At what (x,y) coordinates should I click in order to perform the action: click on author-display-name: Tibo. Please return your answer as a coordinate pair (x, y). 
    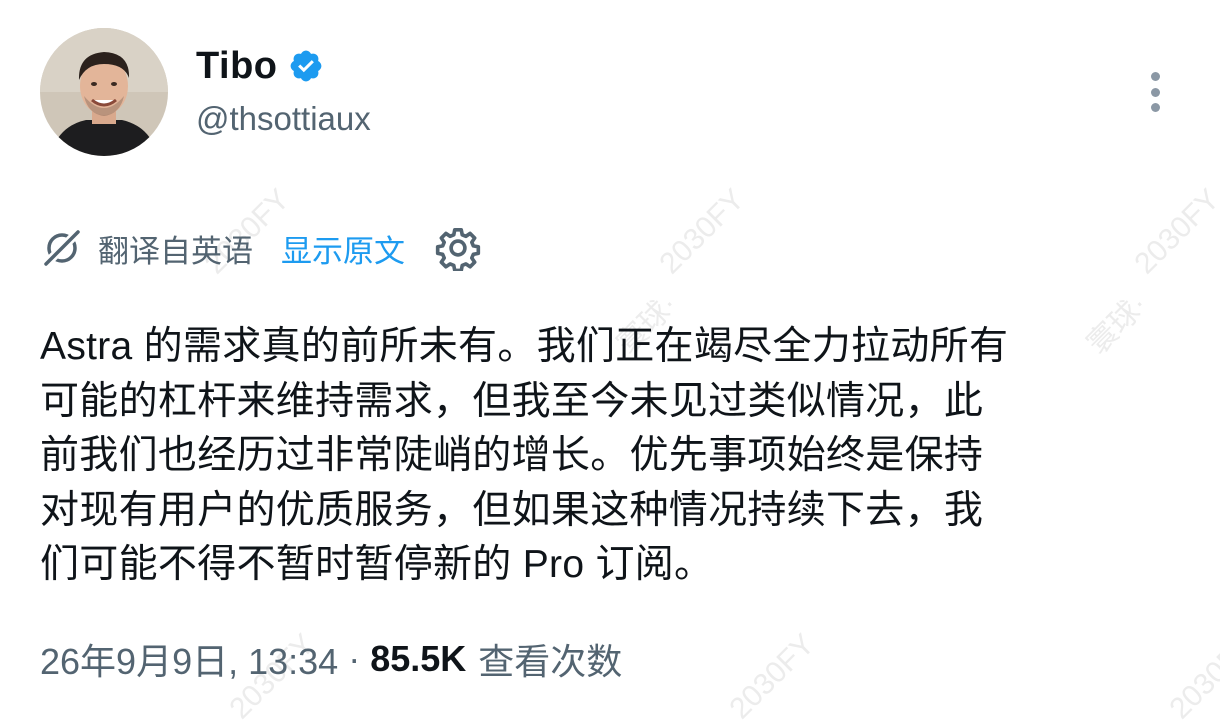
    Looking at the image, I should click on (237, 66).